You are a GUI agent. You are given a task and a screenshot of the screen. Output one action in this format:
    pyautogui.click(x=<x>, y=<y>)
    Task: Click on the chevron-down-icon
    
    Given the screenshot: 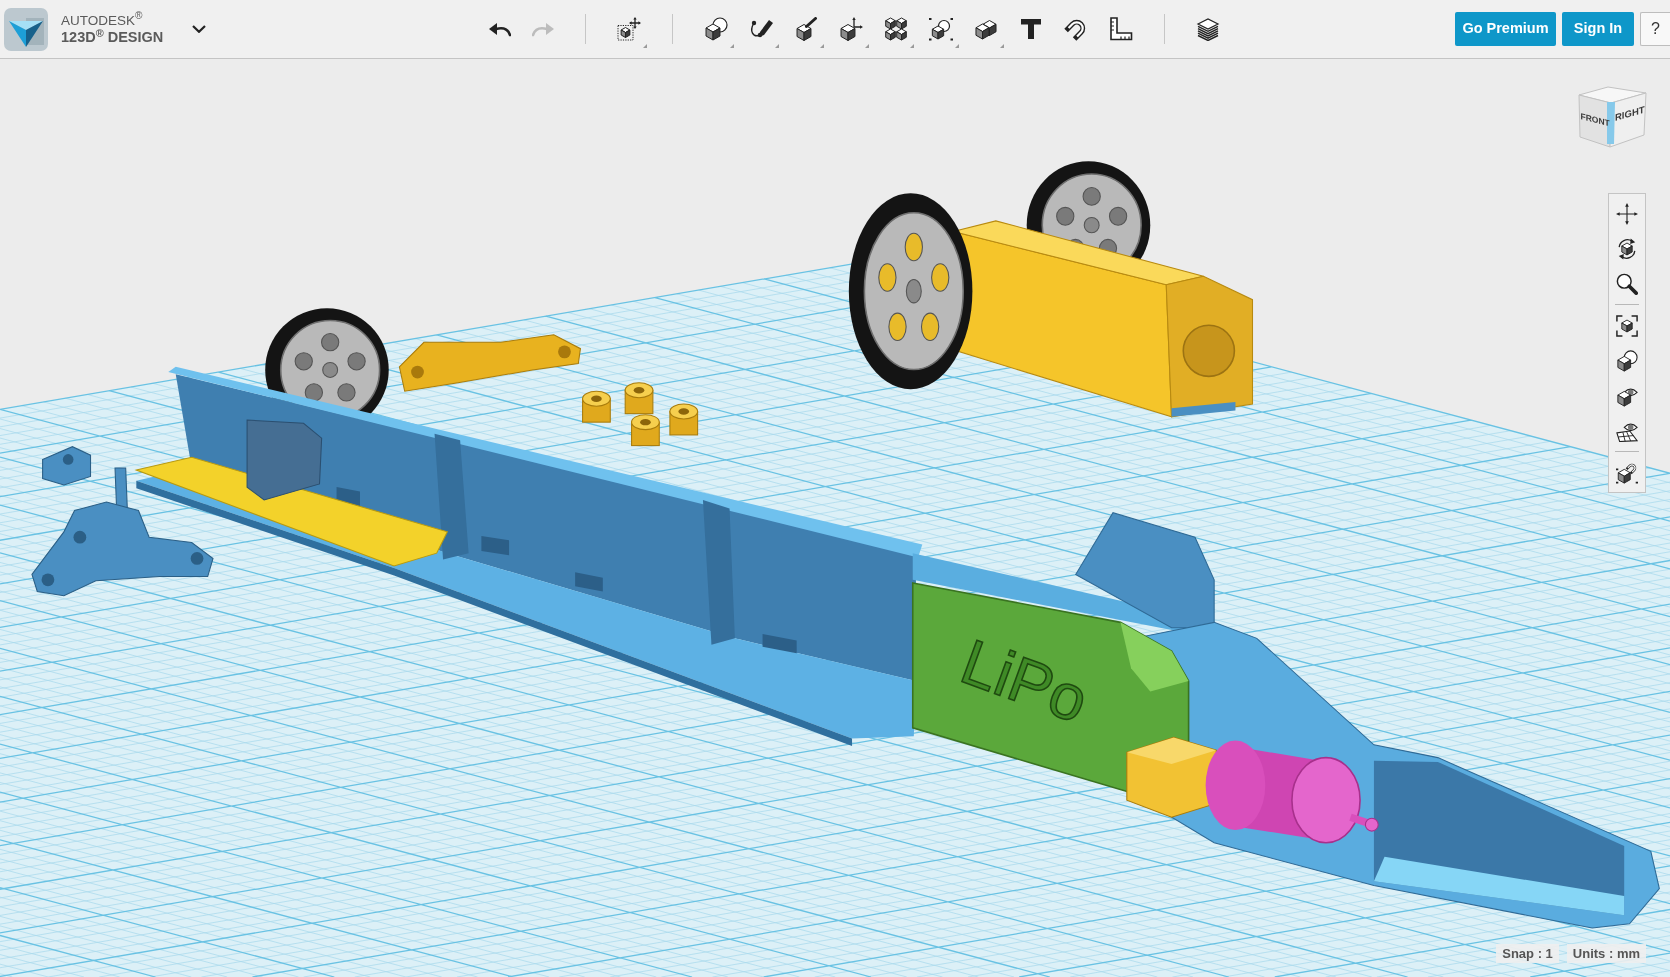 What is the action you would take?
    pyautogui.click(x=199, y=29)
    